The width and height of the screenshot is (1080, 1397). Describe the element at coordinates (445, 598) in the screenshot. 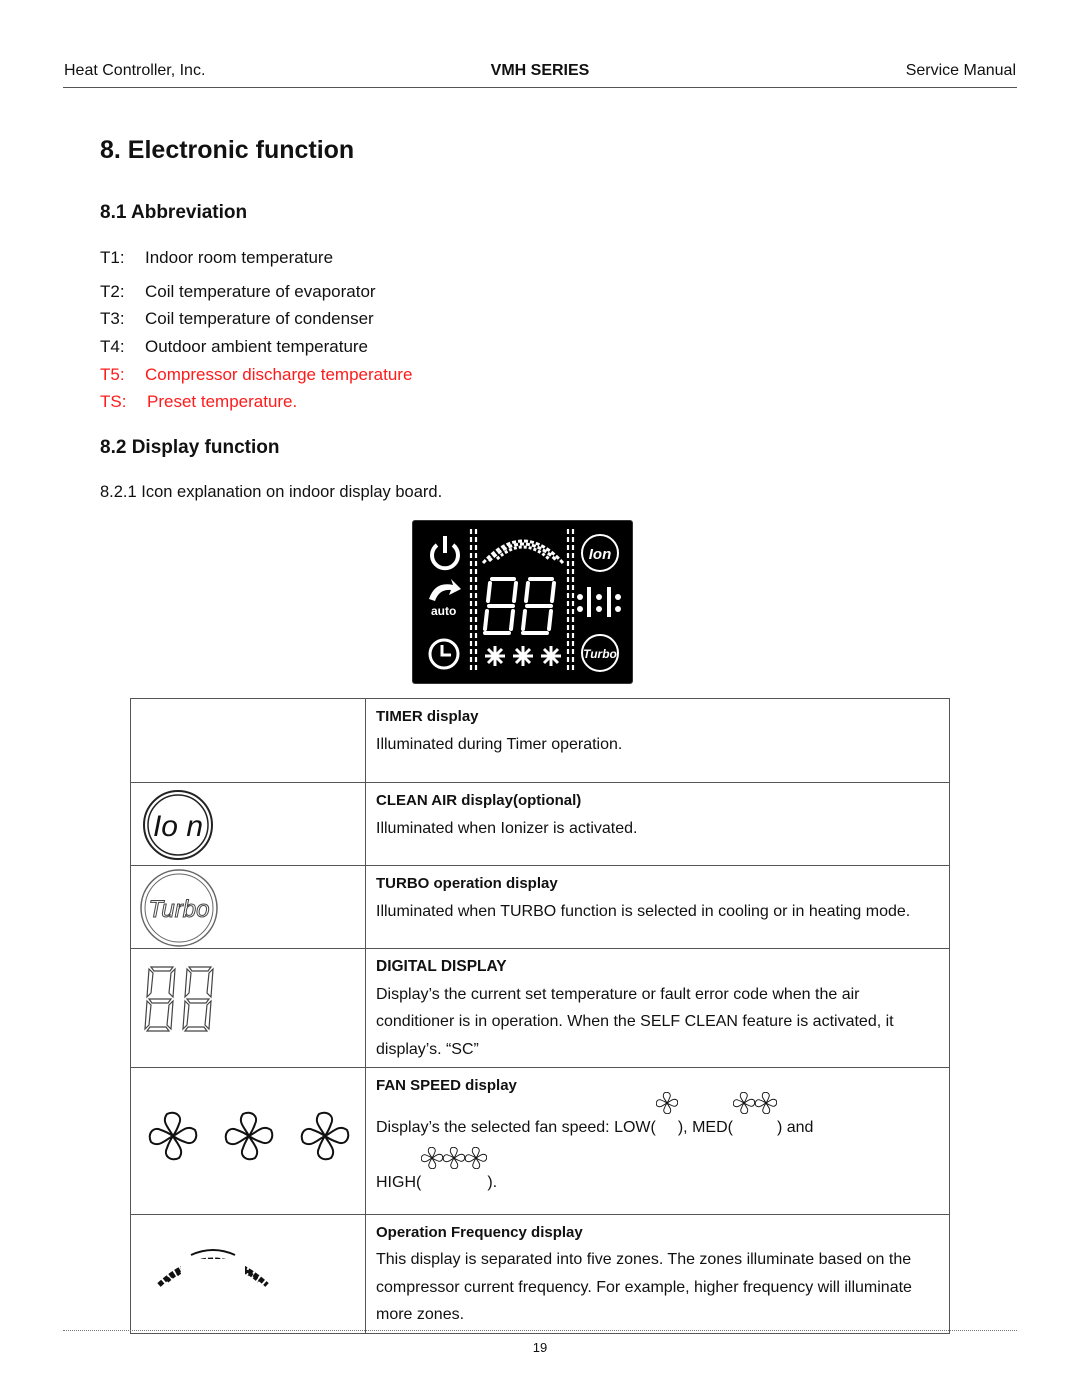

I see `auto-mode-icon: auto` at that location.